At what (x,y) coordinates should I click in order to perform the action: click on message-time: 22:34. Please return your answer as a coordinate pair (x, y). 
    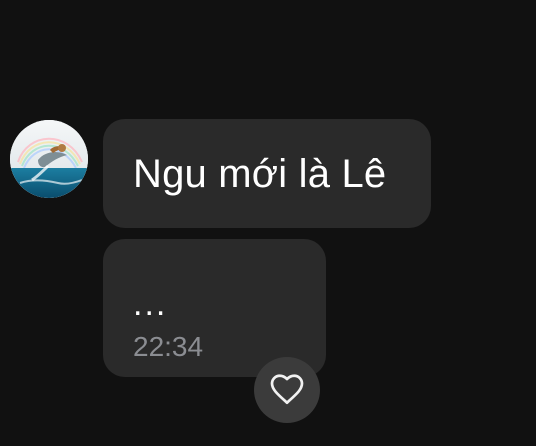
    Looking at the image, I should click on (168, 346).